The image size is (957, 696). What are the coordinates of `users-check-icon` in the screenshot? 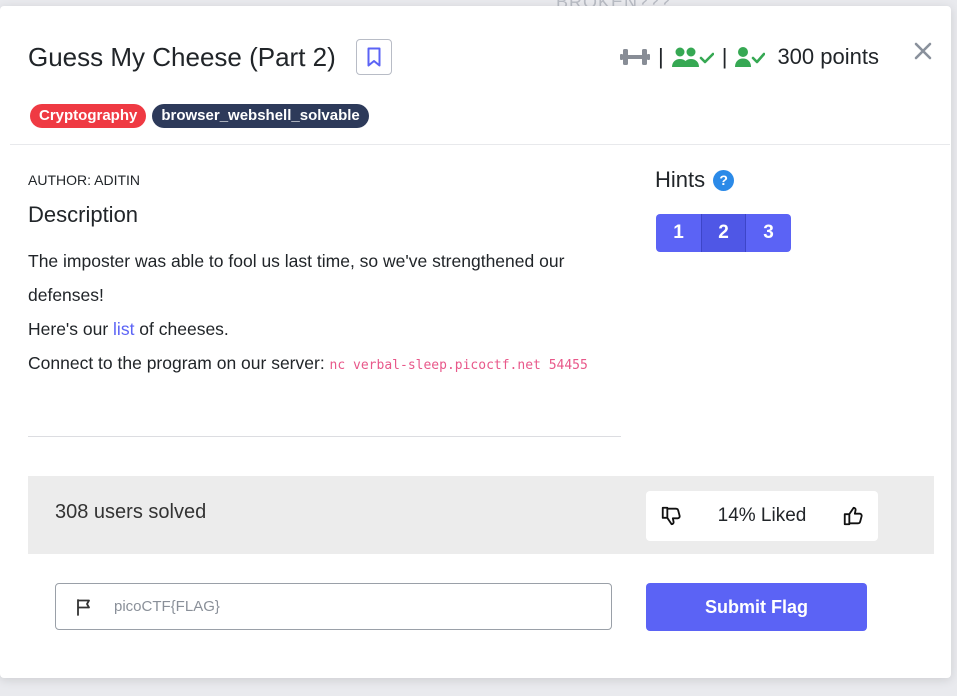 It's located at (692, 57).